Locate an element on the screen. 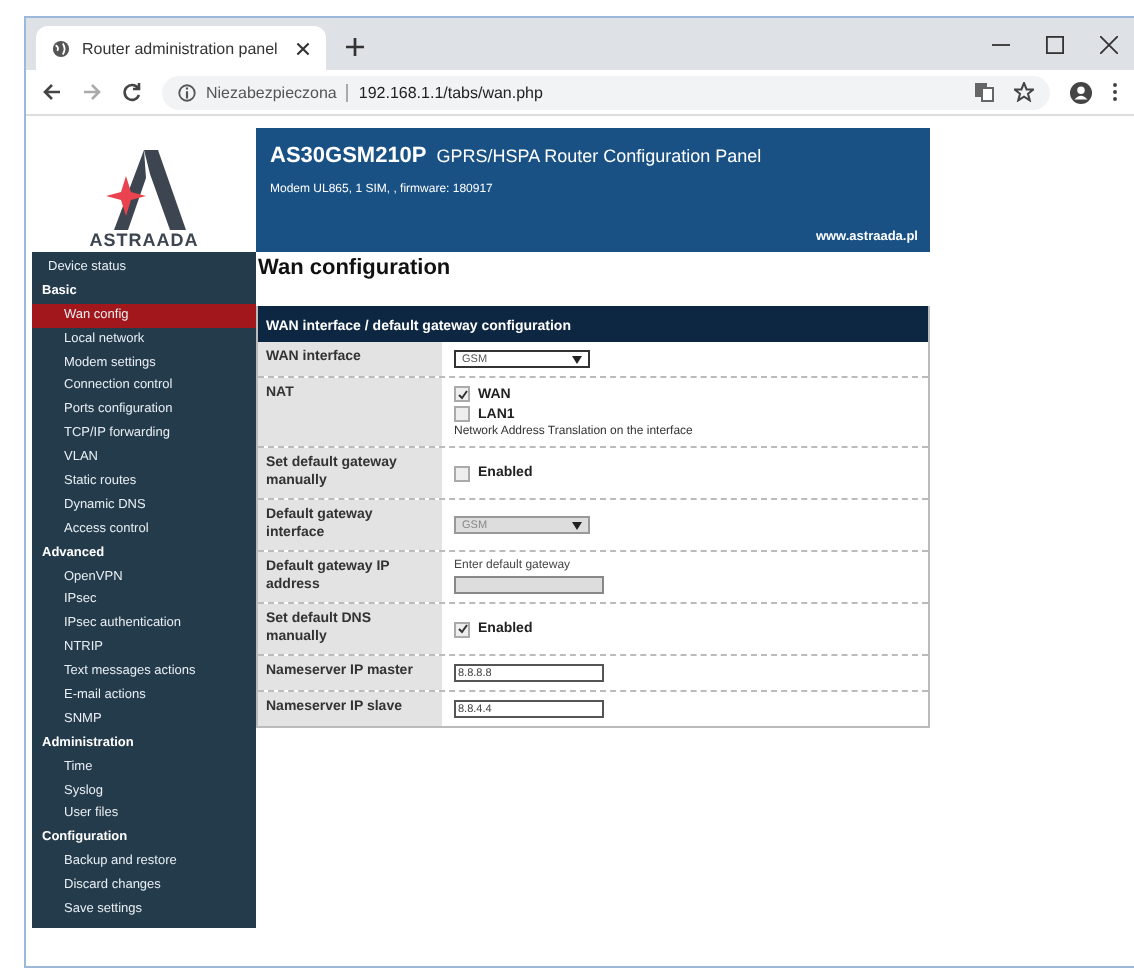  logo-text: ASTRAADA is located at coordinates (144, 240).